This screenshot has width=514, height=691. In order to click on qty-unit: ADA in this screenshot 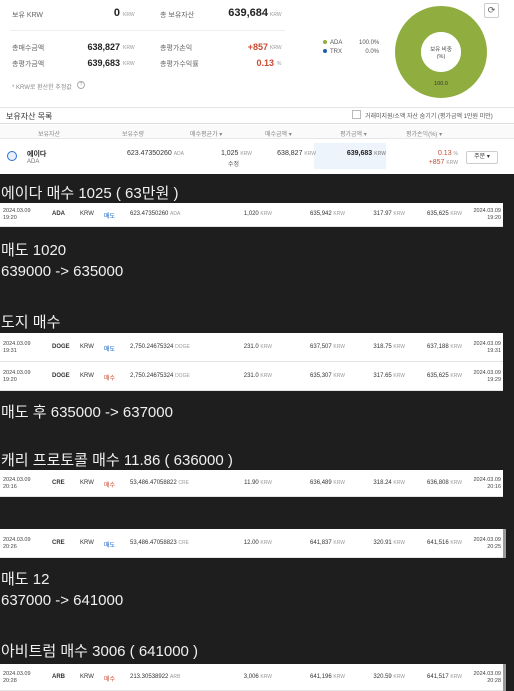, I will do `click(178, 154)`.